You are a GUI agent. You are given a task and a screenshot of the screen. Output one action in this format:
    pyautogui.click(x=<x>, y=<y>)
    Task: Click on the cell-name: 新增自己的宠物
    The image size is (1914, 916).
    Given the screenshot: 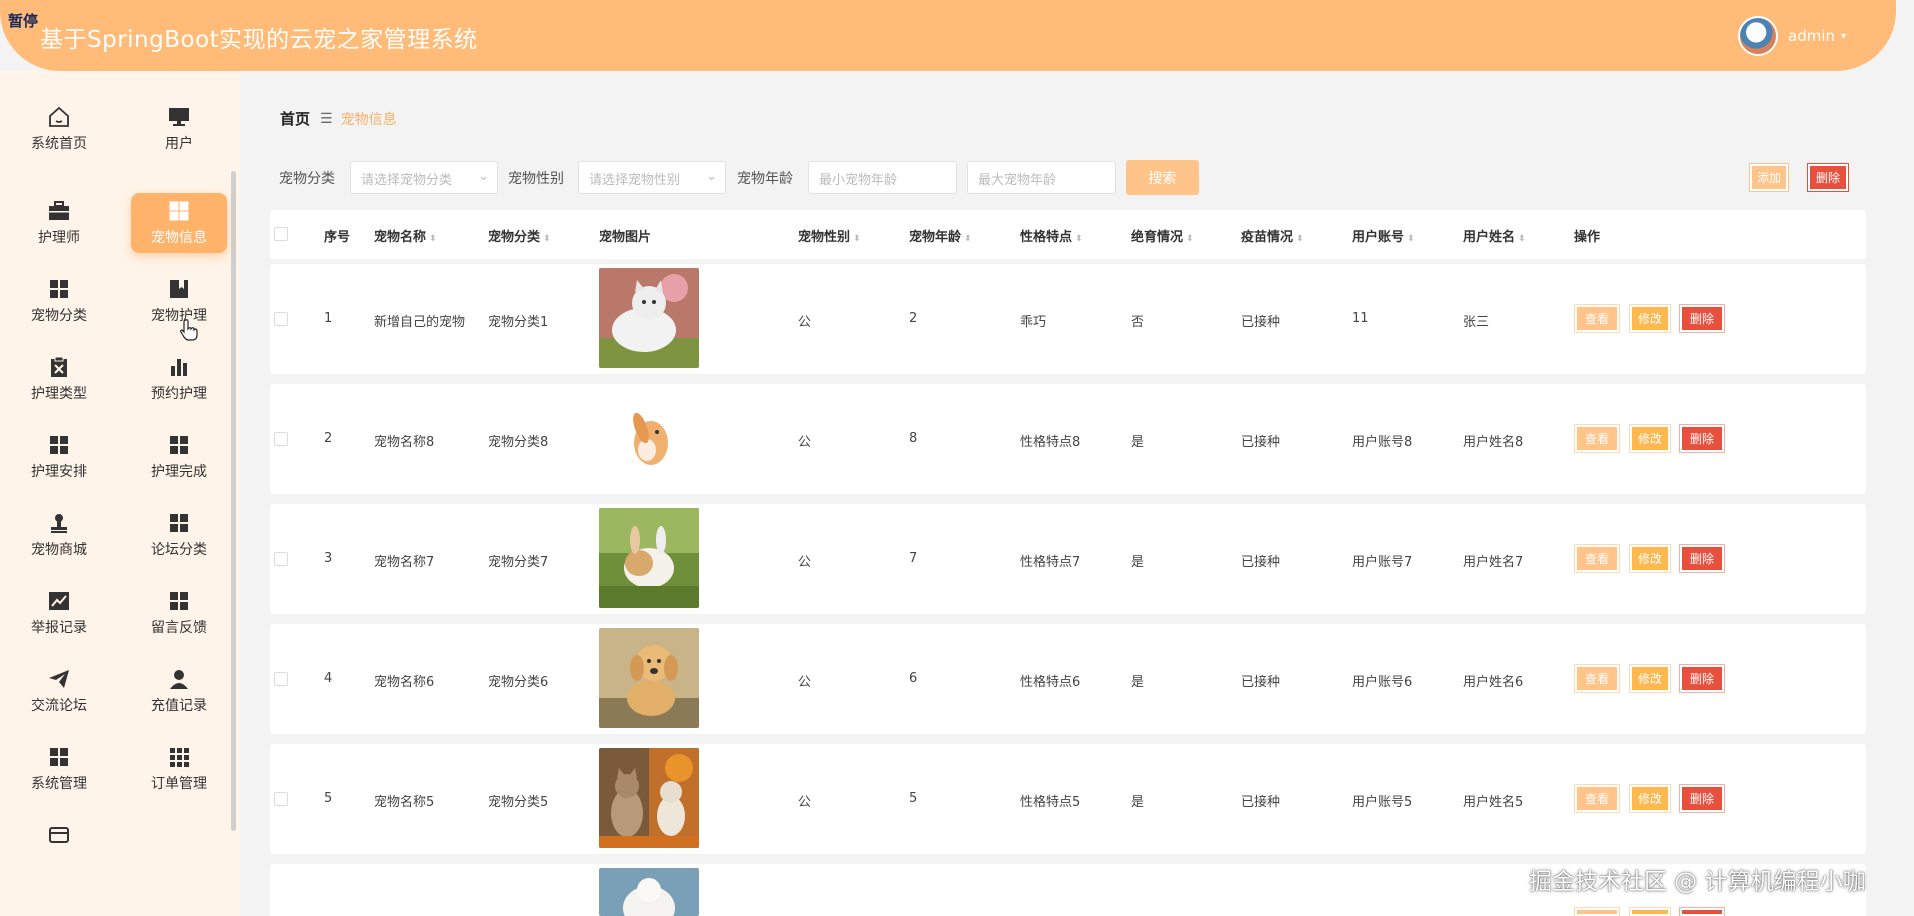 What is the action you would take?
    pyautogui.click(x=420, y=322)
    